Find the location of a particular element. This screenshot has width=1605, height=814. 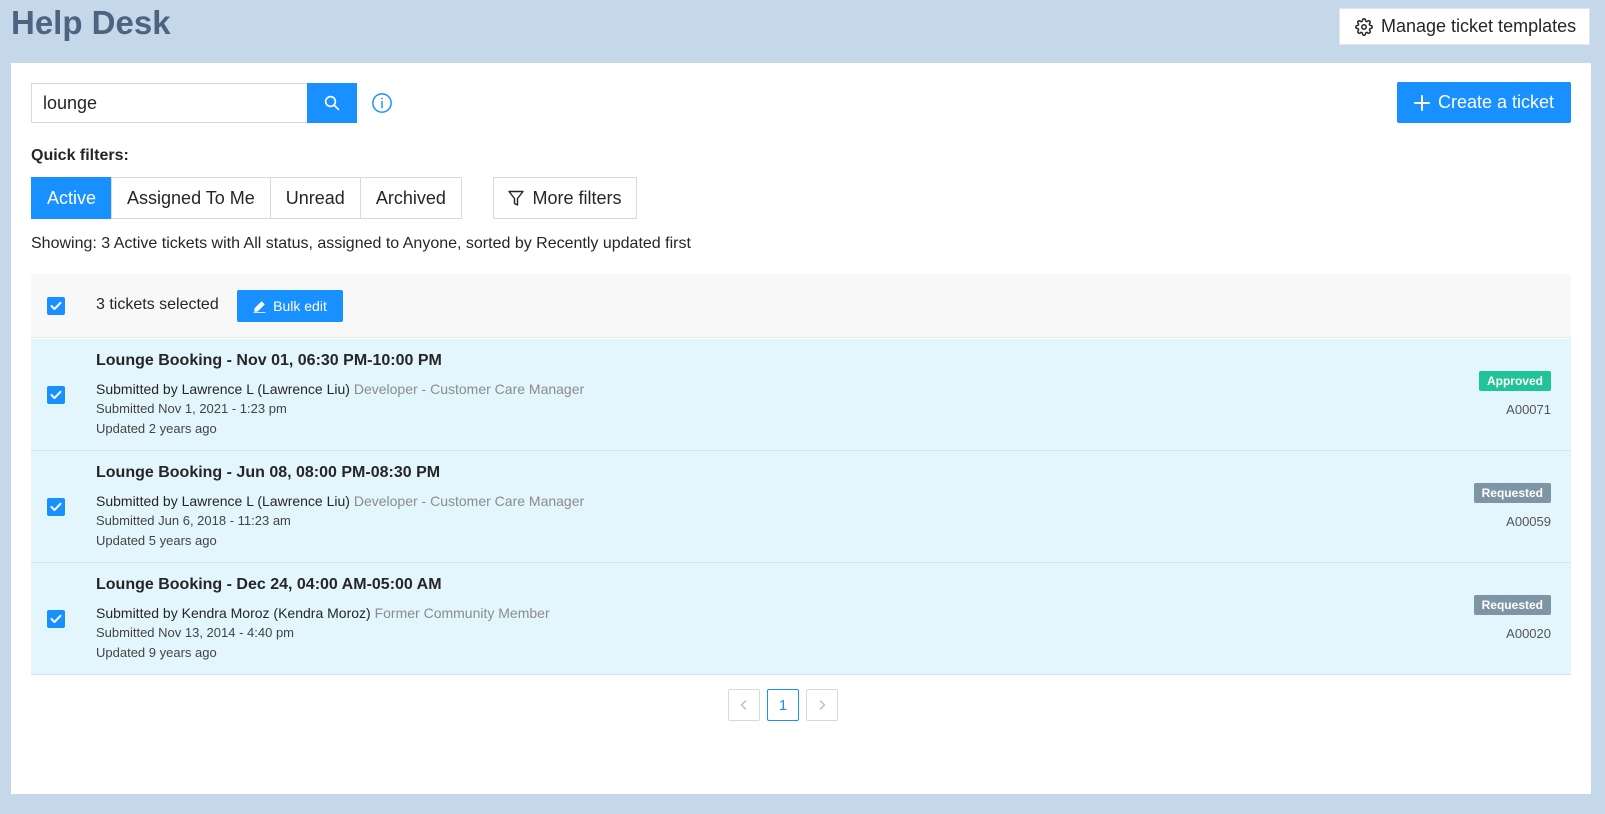

more-filters-button: More filters is located at coordinates (565, 198).